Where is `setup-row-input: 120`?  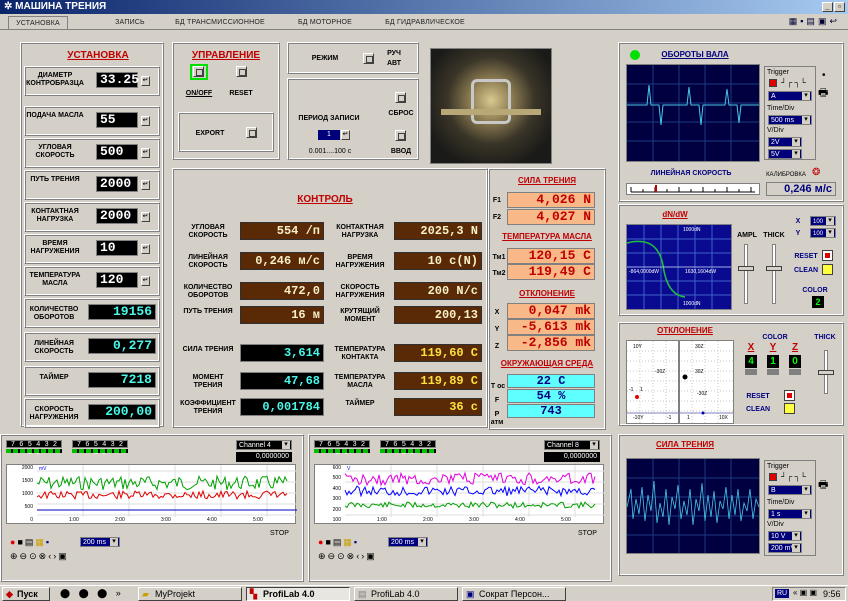
setup-row-input: 120 is located at coordinates (117, 280).